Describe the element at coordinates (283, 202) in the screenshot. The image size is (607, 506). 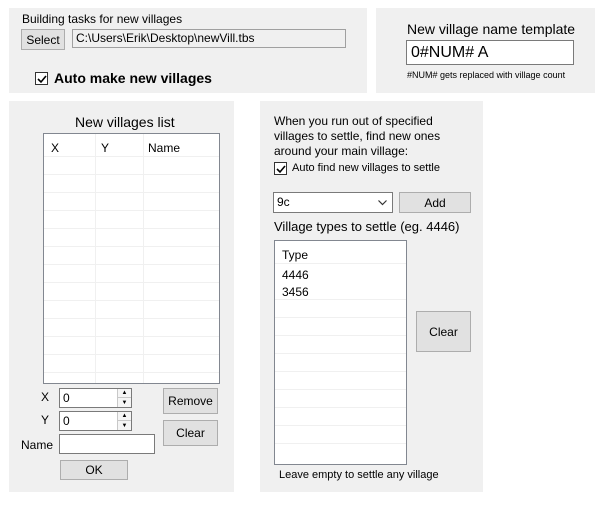
I see `dropdown-value: 9c` at that location.